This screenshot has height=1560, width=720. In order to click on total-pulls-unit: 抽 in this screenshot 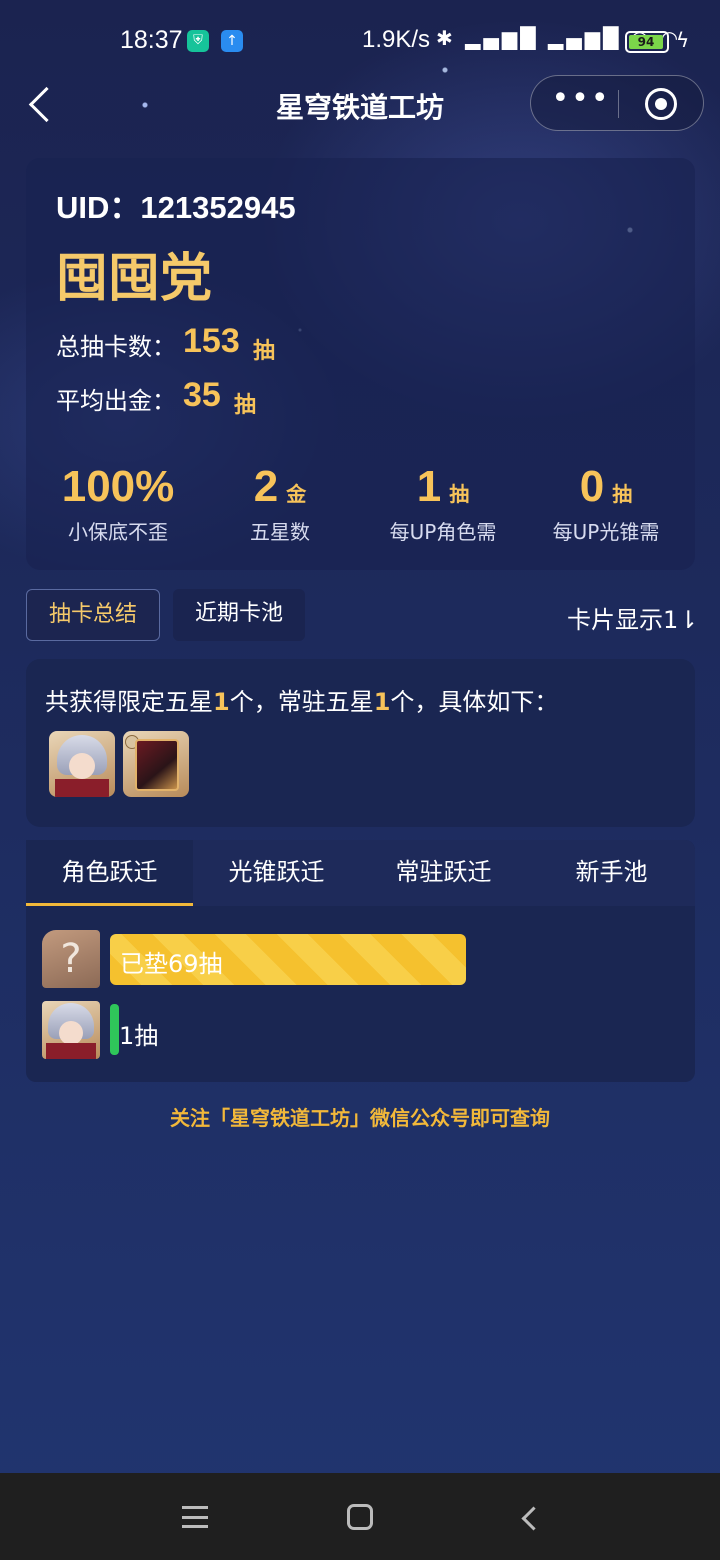, I will do `click(264, 351)`.